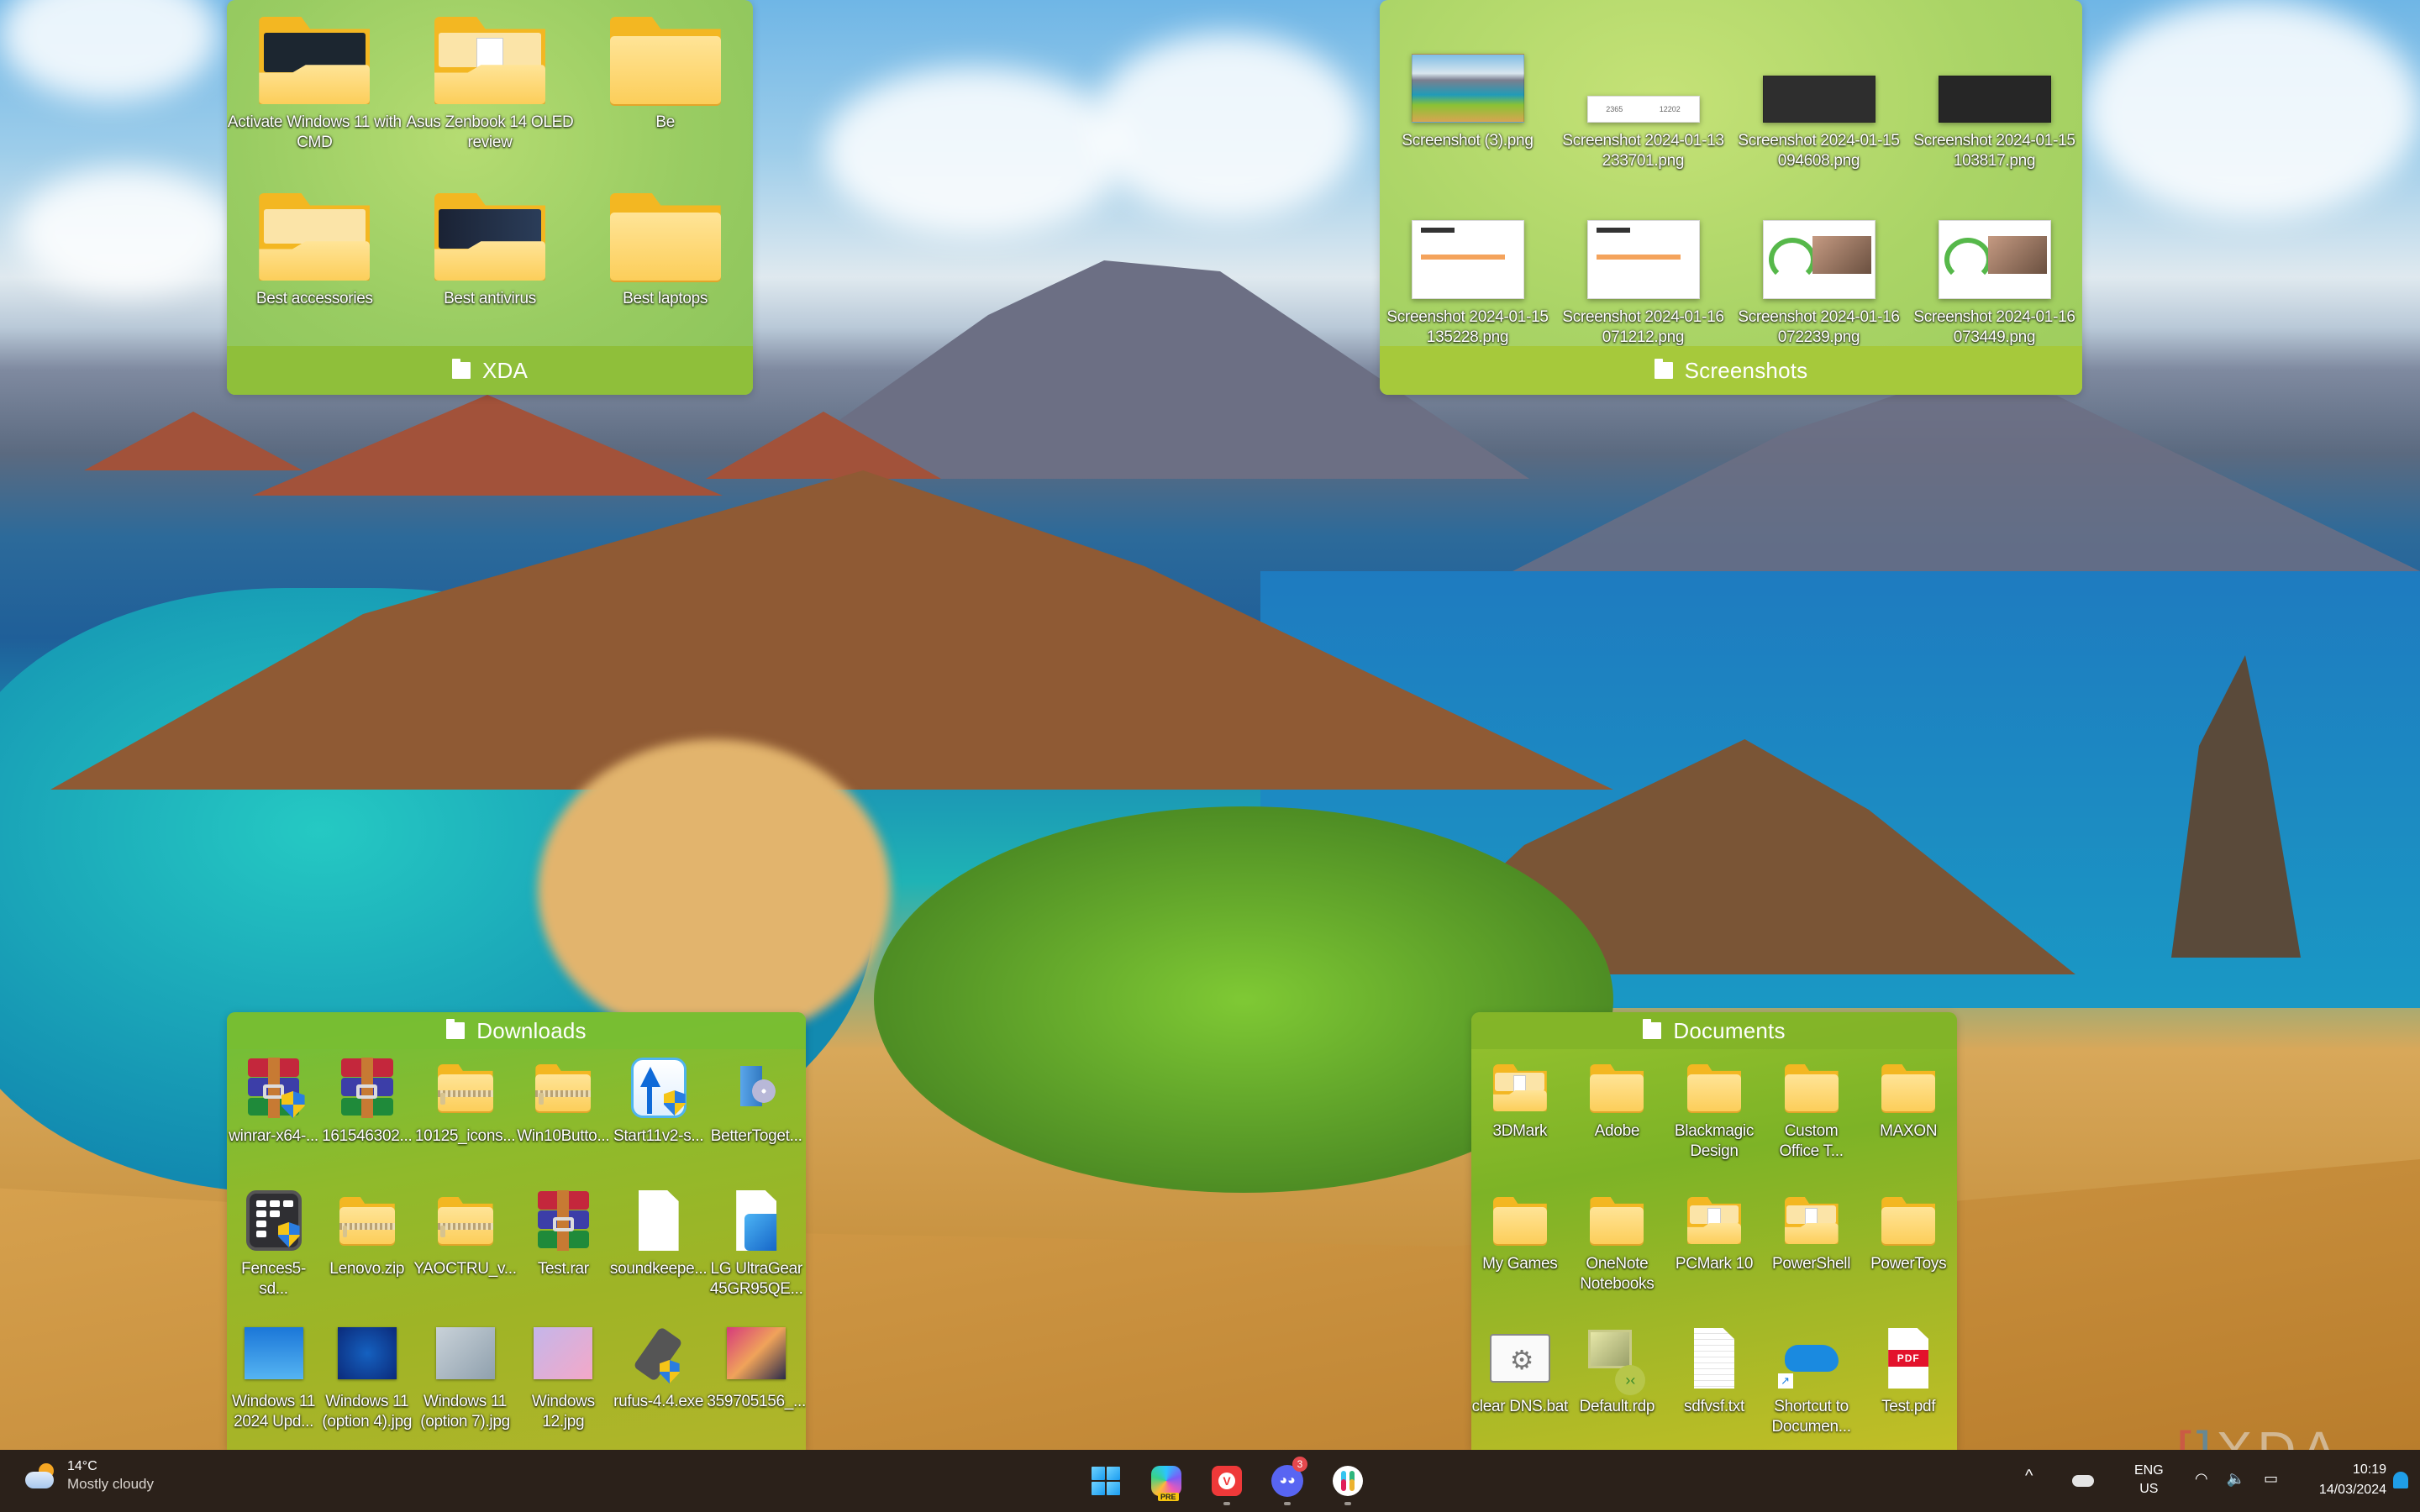 The height and width of the screenshot is (1512, 2420). I want to click on folder-antivirus-preview-icon, so click(490, 237).